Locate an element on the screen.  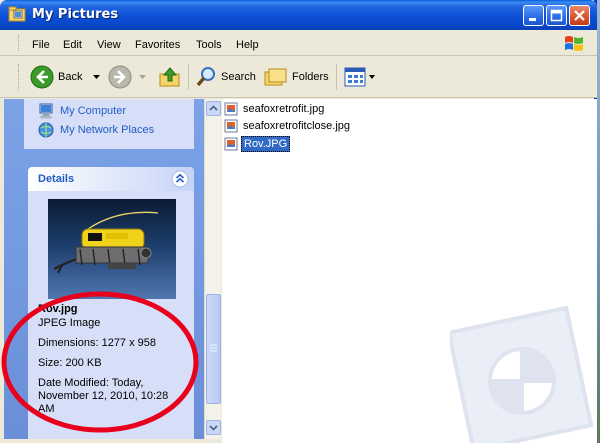
details-header: Details is located at coordinates (111, 179).